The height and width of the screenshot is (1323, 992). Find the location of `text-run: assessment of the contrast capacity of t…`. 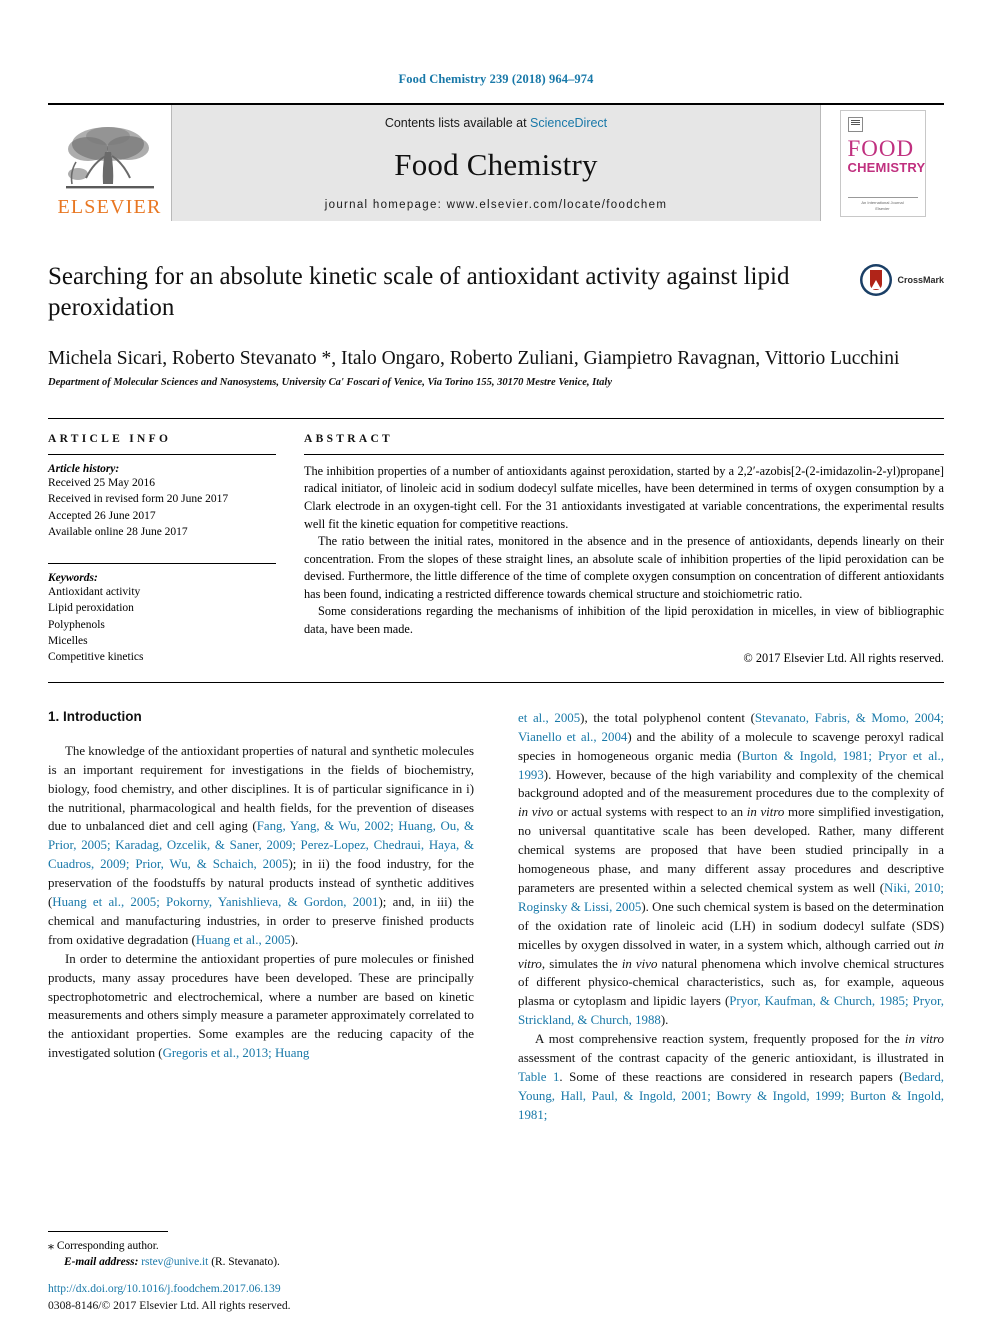

text-run: assessment of the contrast capacity of t… is located at coordinates (731, 1058).